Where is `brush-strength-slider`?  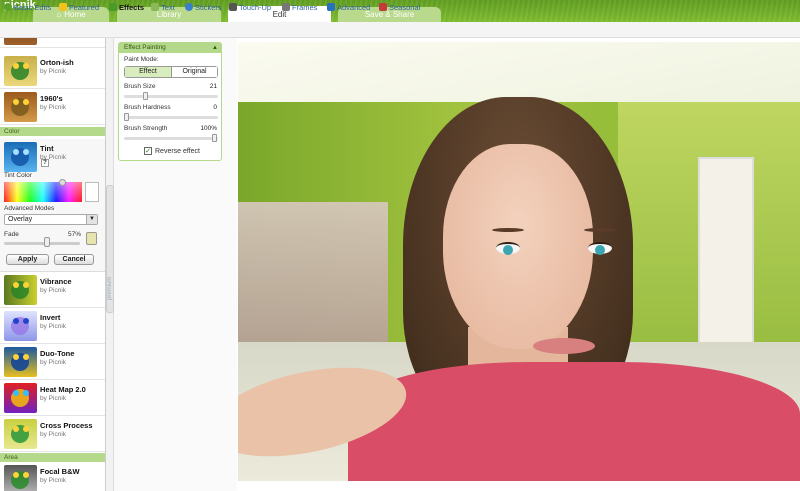
brush-strength-slider is located at coordinates (171, 138).